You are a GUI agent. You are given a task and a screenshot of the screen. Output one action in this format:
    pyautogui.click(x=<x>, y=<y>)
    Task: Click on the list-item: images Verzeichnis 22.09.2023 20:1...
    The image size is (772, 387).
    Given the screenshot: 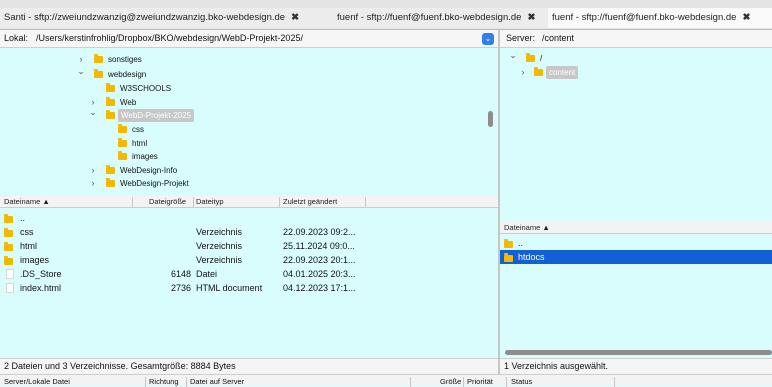 What is the action you would take?
    pyautogui.click(x=249, y=260)
    